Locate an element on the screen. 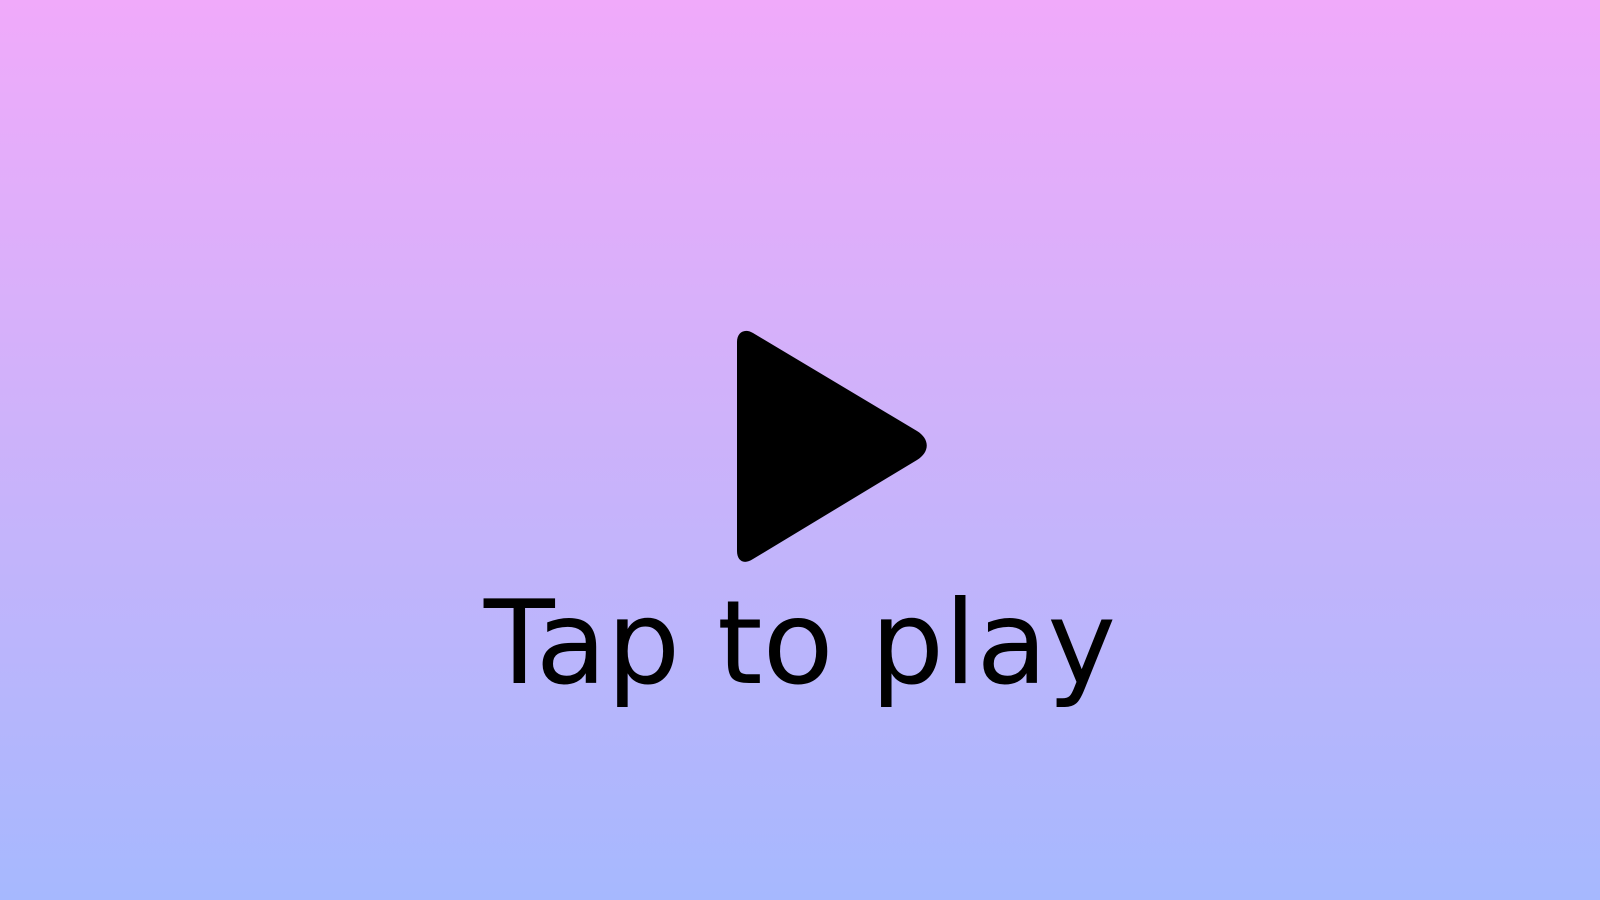 The height and width of the screenshot is (900, 1600). tap-to-play-label: Tap to play is located at coordinates (800, 643).